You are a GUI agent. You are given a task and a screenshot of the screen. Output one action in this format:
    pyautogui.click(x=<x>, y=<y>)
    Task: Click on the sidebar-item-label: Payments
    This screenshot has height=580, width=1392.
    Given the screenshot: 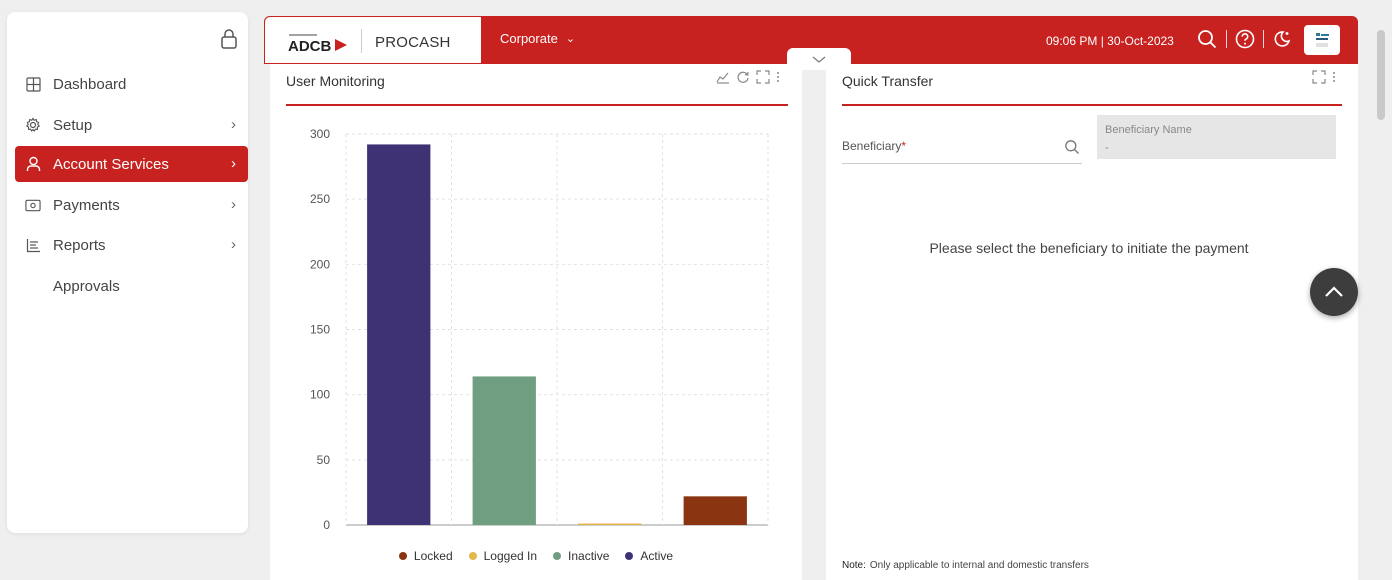 What is the action you would take?
    pyautogui.click(x=86, y=205)
    